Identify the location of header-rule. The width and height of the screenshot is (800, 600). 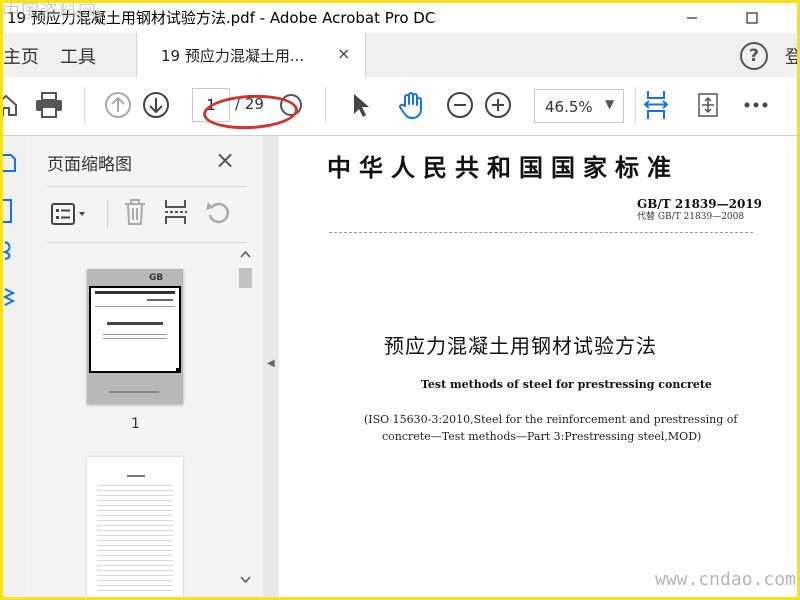
(541, 232).